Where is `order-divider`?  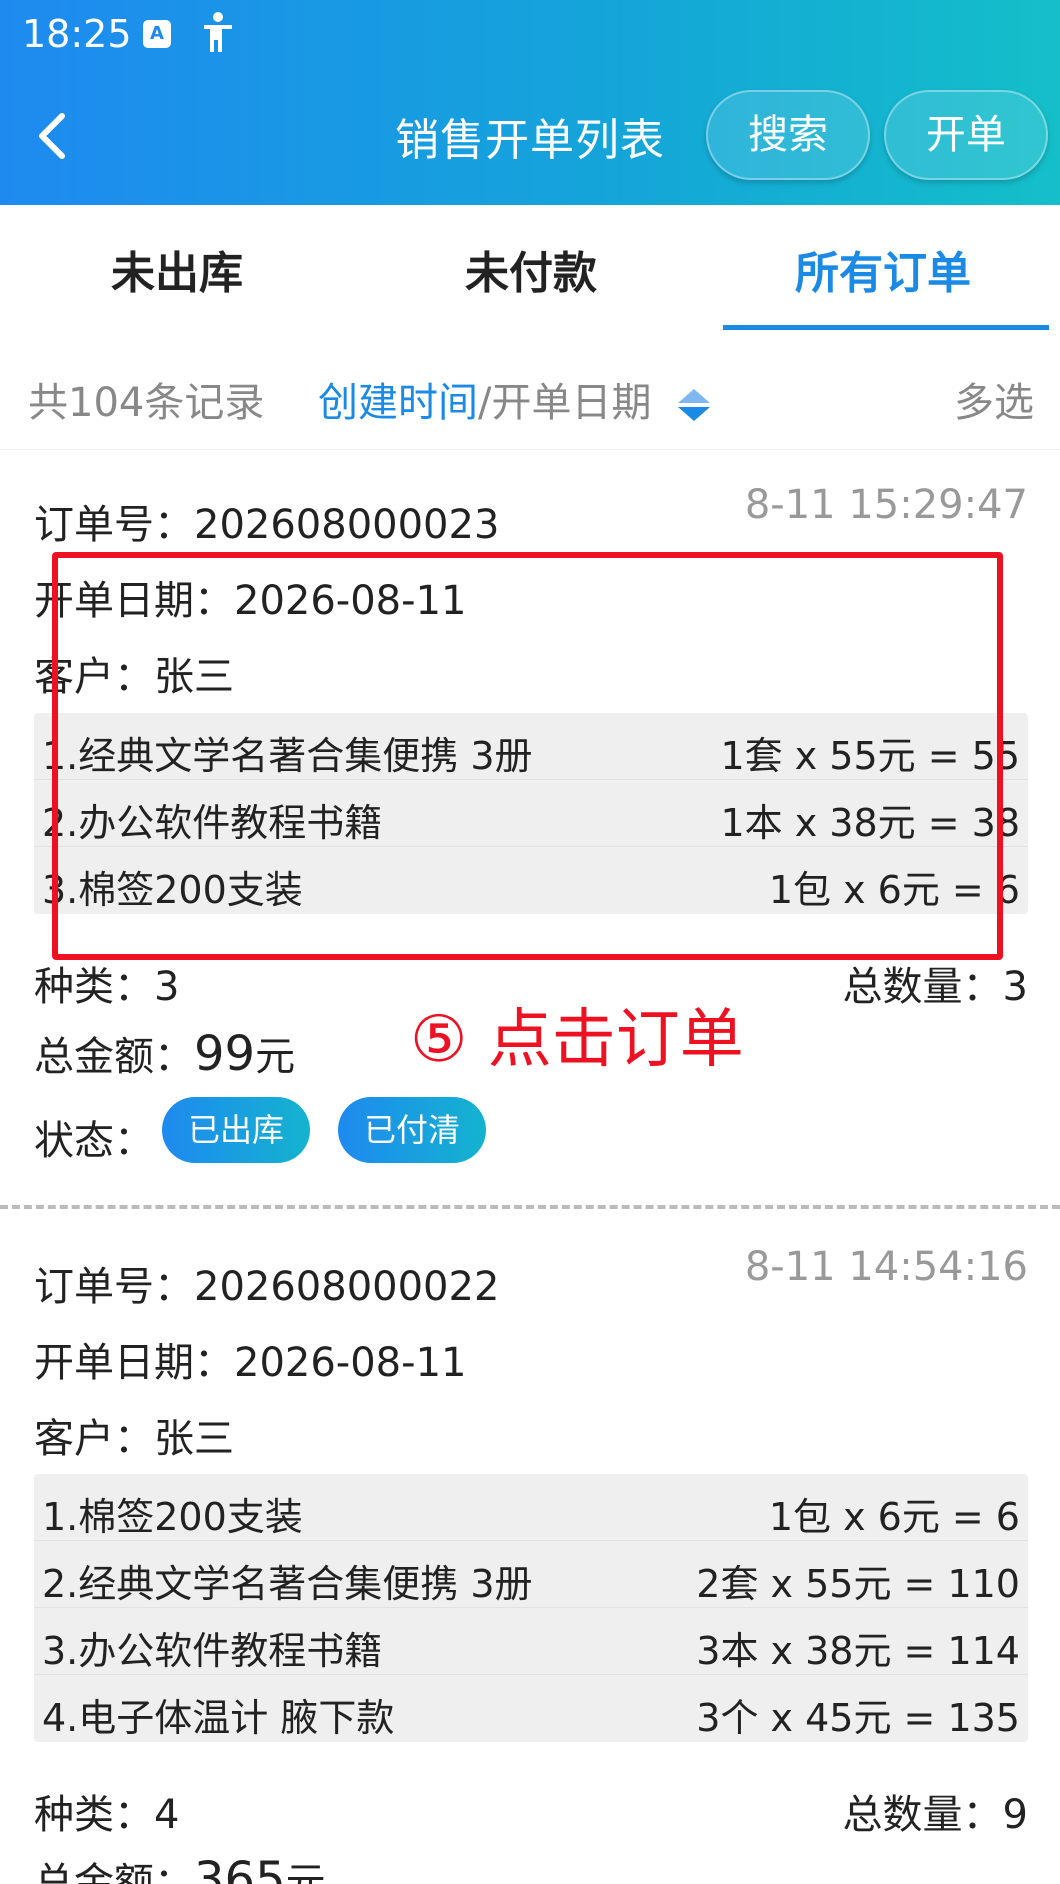 order-divider is located at coordinates (530, 1207).